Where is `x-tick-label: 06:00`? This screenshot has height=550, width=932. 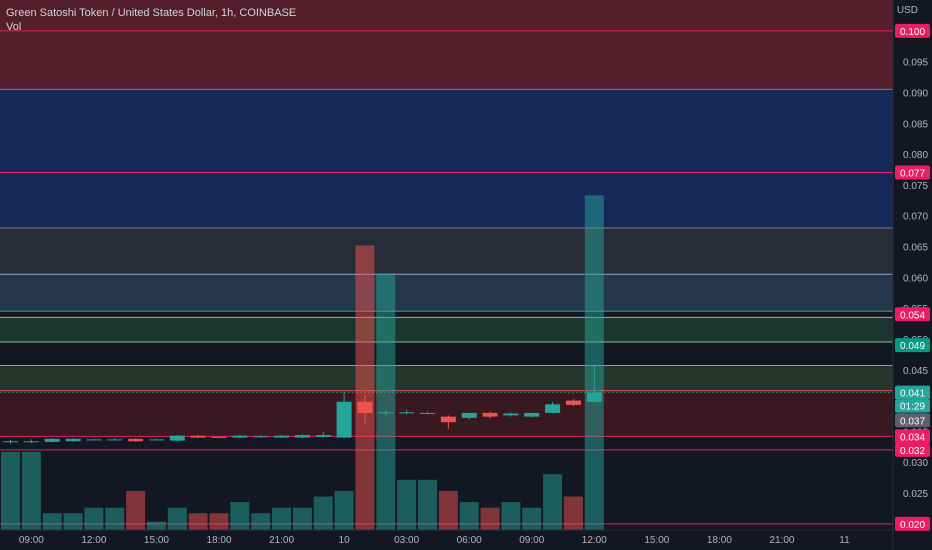
x-tick-label: 06:00 is located at coordinates (469, 540).